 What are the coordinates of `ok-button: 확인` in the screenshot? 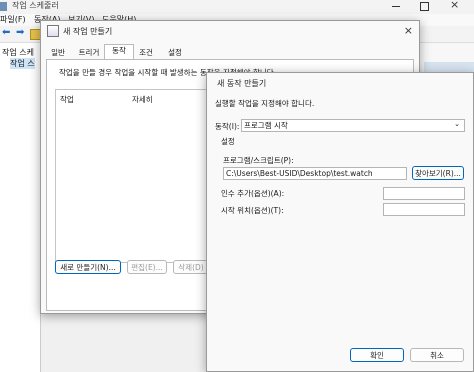 It's located at (377, 355).